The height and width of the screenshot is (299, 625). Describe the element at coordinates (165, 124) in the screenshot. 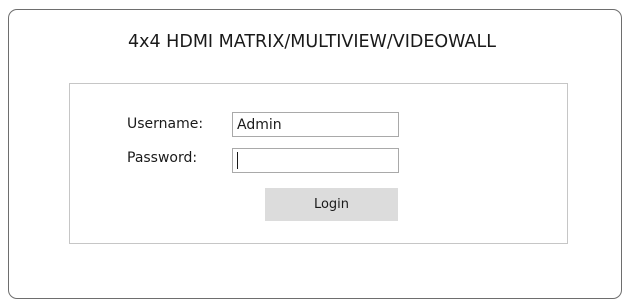

I see `username-label: Username:` at that location.